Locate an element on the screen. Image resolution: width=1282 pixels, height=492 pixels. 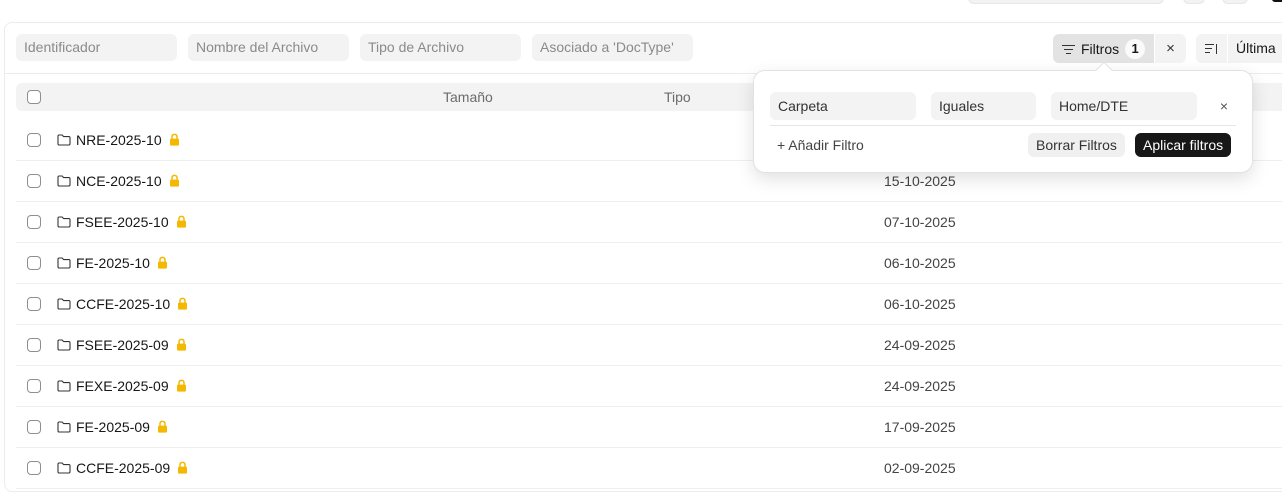
filetype-filter-input: Tipo de Archivo is located at coordinates (440, 47).